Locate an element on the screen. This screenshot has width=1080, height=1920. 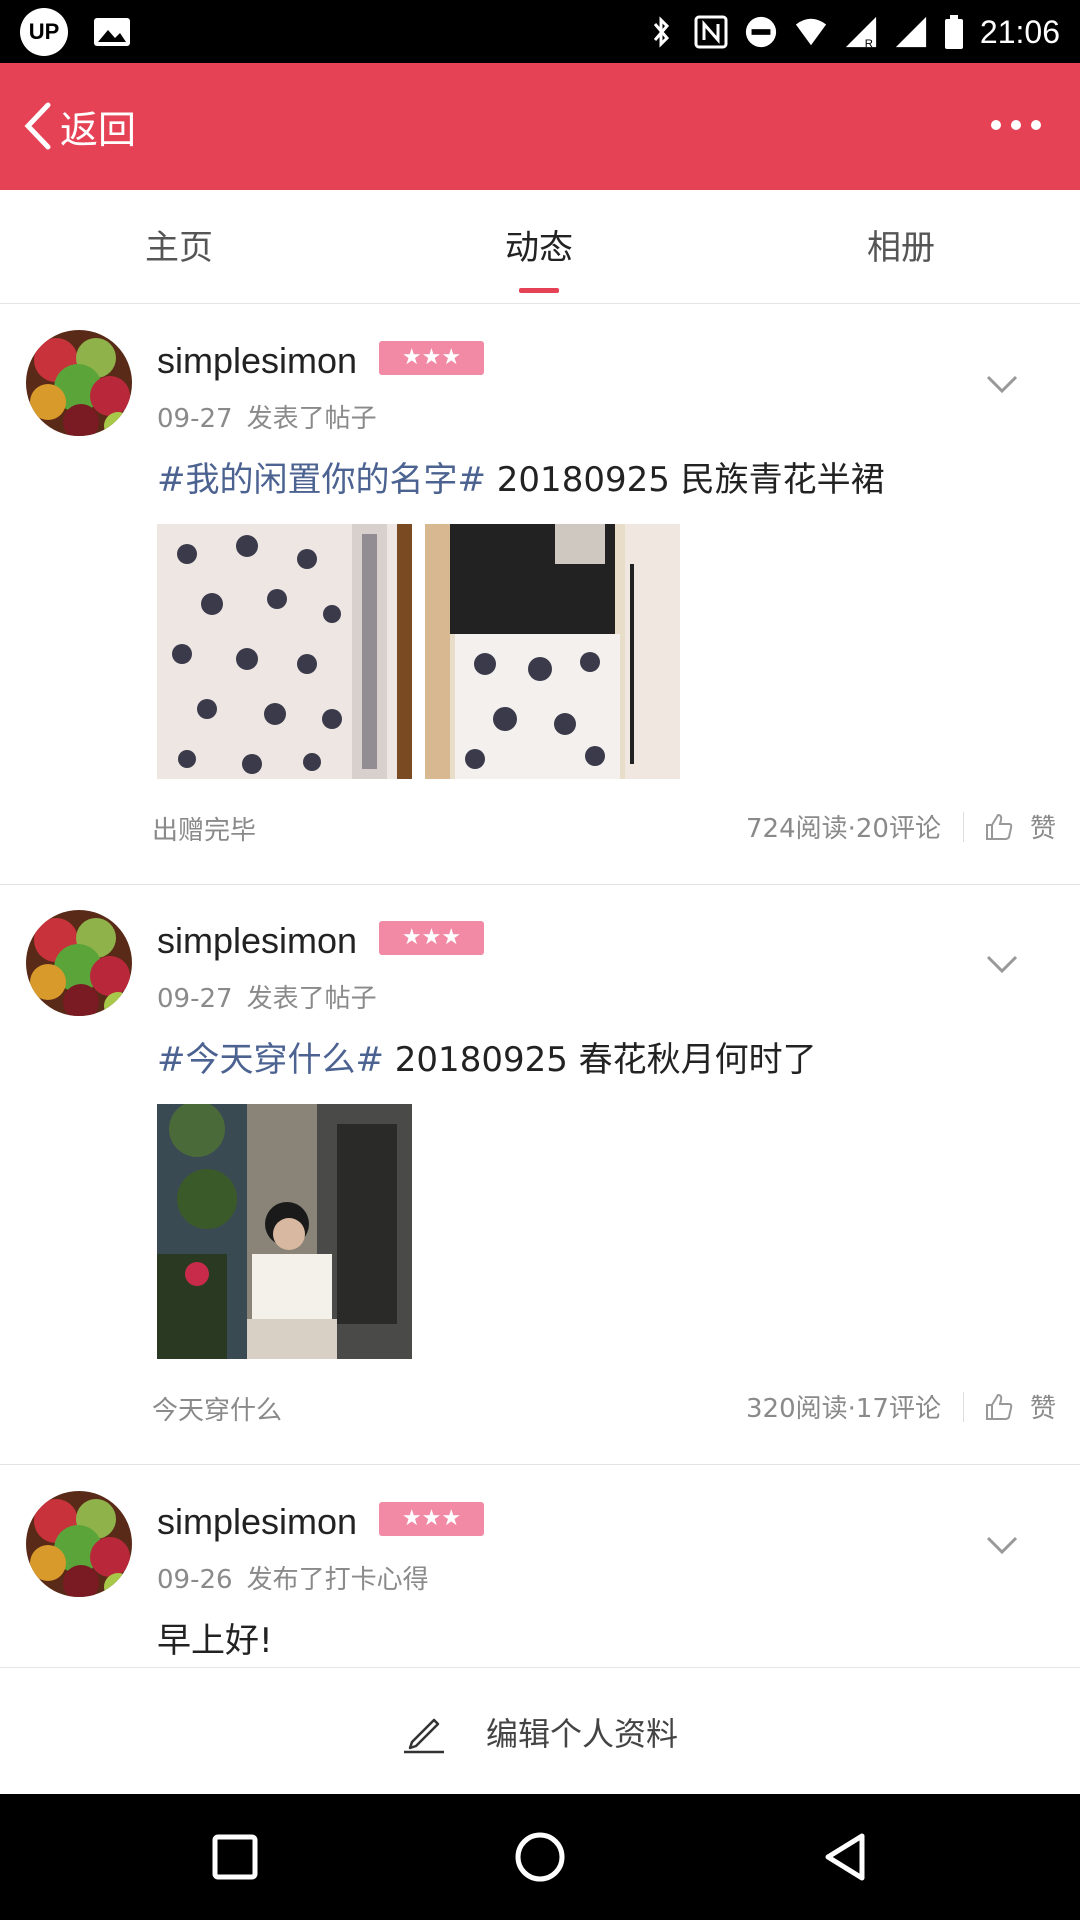
home-icon is located at coordinates (540, 1857).